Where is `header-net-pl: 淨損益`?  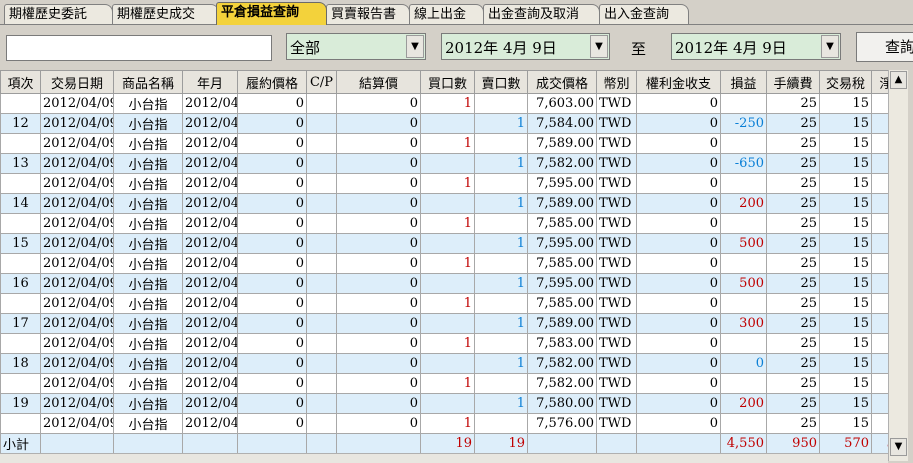 header-net-pl: 淨損益 is located at coordinates (879, 82).